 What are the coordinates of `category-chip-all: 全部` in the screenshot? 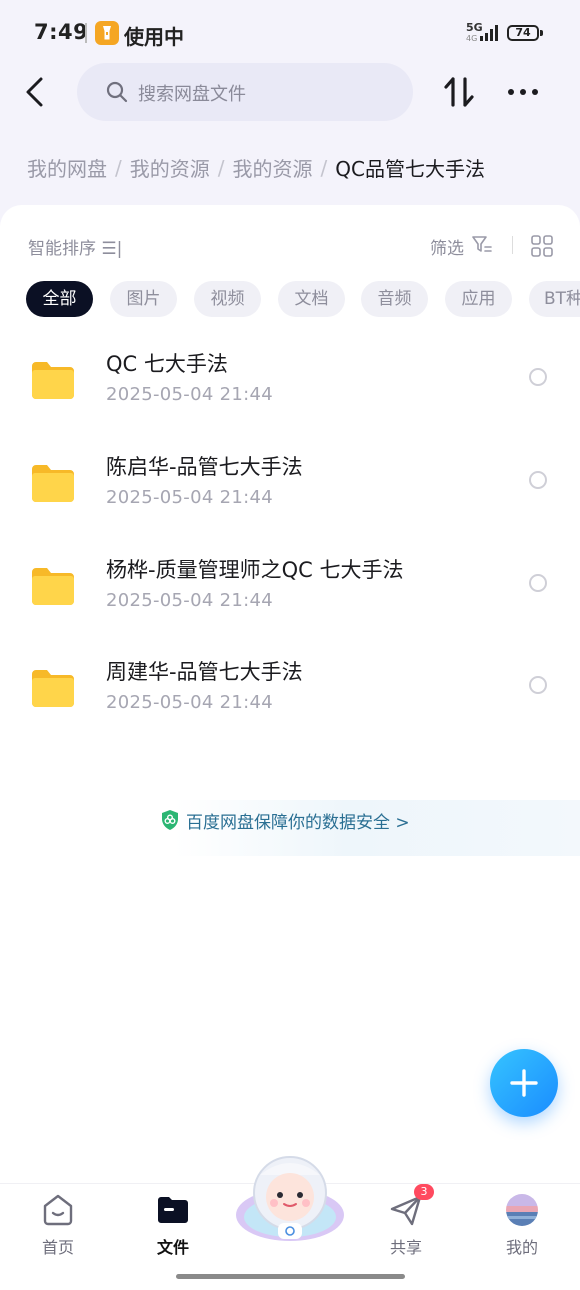 It's located at (59, 299).